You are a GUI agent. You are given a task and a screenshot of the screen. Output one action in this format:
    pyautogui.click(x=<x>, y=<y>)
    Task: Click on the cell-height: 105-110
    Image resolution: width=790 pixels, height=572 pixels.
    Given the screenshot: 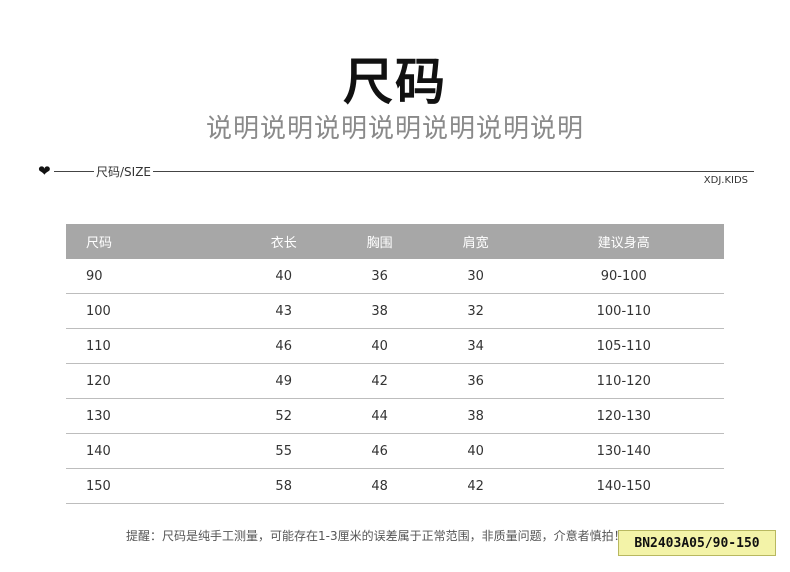 What is the action you would take?
    pyautogui.click(x=623, y=346)
    